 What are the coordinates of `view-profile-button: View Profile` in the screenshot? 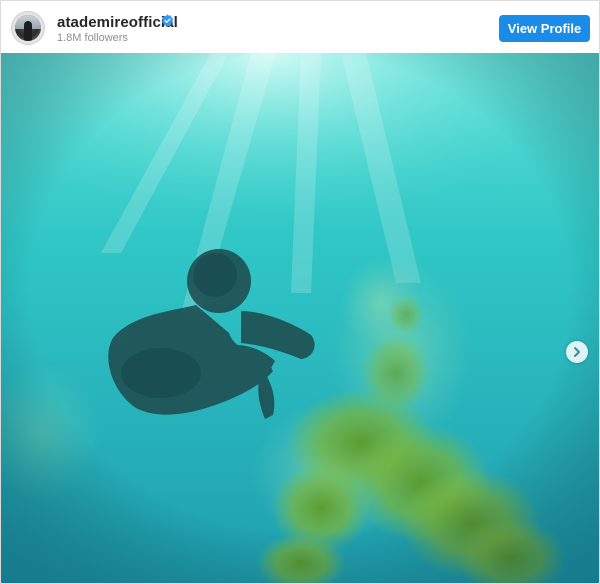 It's located at (544, 28).